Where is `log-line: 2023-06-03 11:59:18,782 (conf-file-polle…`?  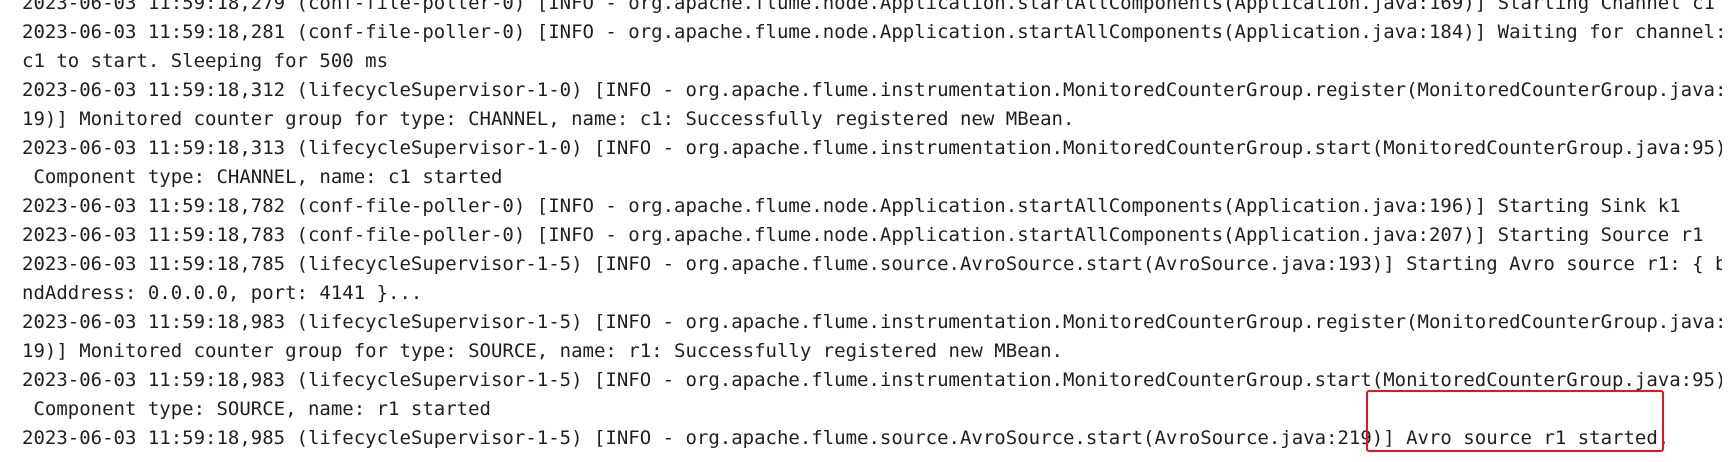 log-line: 2023-06-03 11:59:18,782 (conf-file-polle… is located at coordinates (851, 206).